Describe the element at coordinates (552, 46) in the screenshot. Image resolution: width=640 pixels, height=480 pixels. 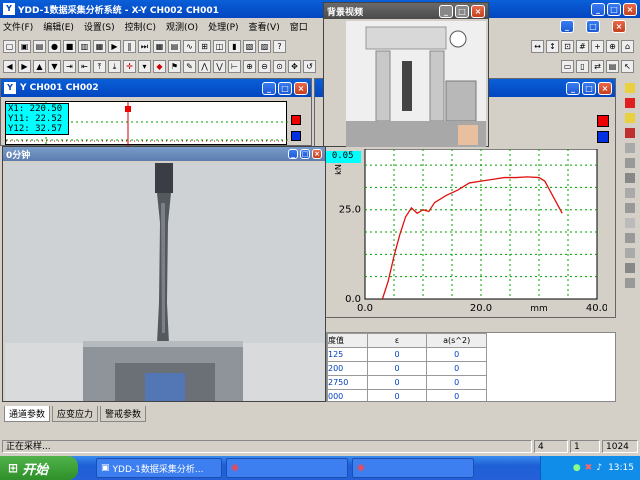
I see `zoom-y-icon: ↕` at that location.